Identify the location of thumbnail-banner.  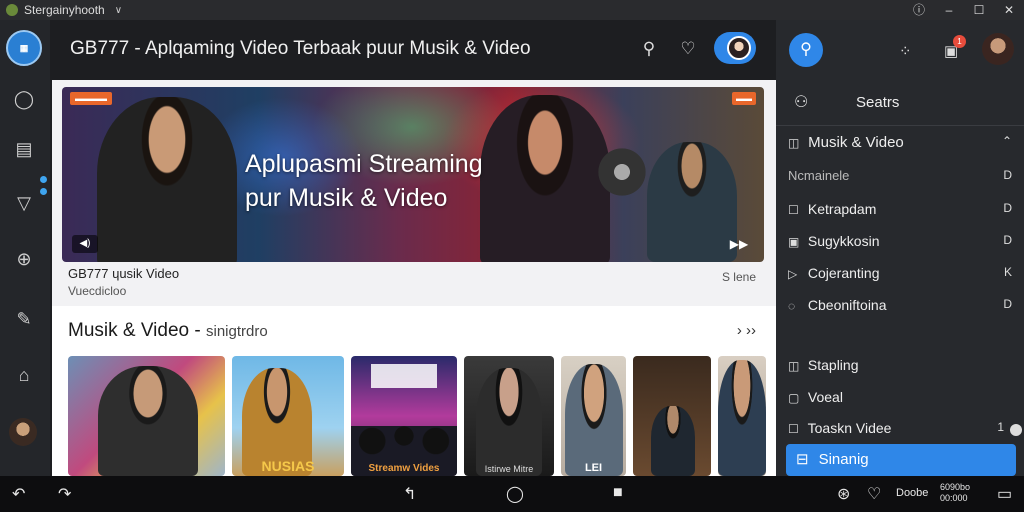
(404, 376).